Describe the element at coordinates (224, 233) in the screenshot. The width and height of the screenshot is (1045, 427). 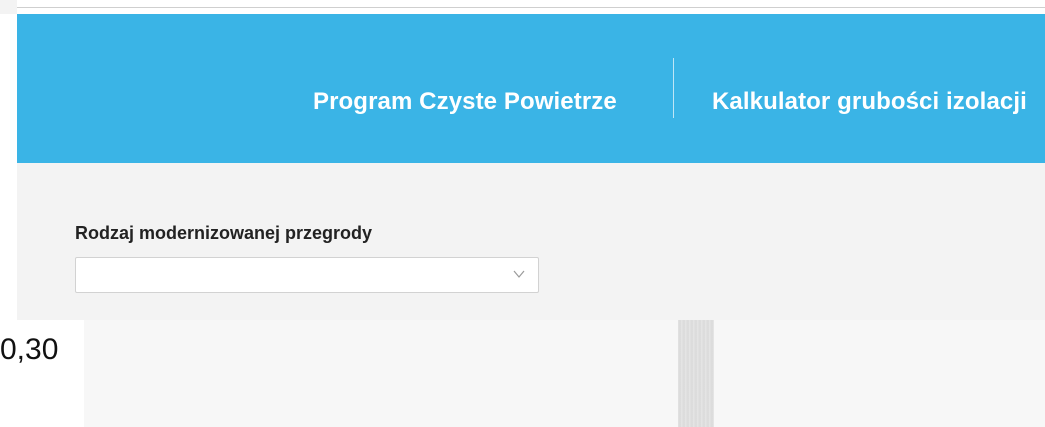
I see `partition-type-label: Rodzaj modernizowanej przegrody` at that location.